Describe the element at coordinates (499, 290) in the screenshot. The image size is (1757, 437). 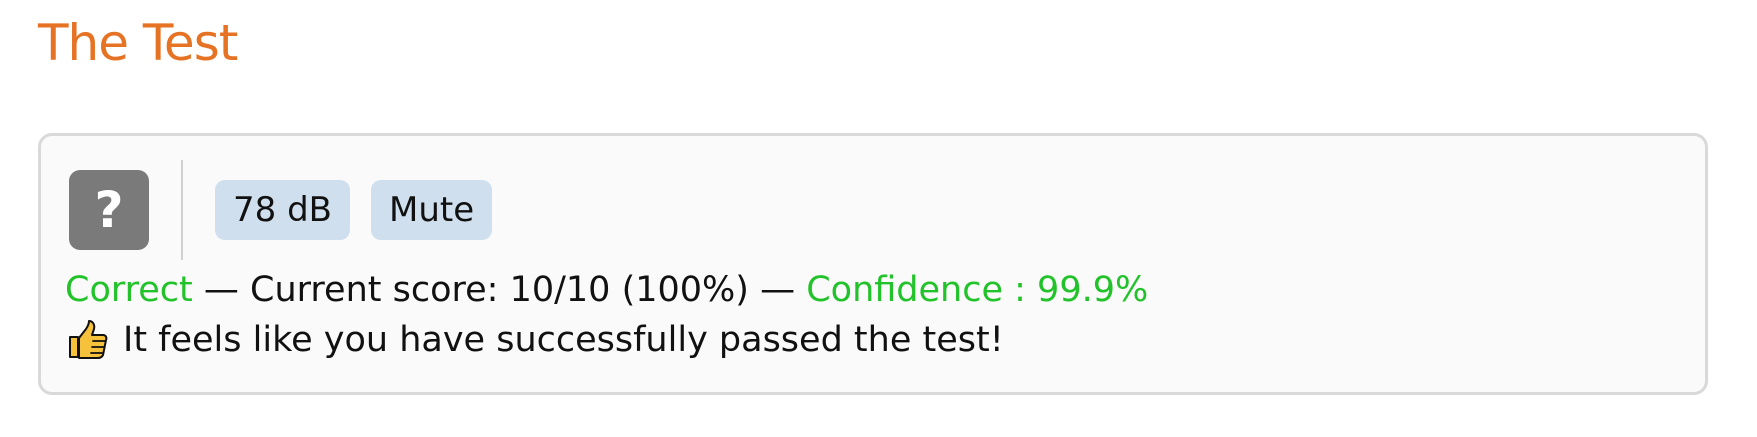
I see `current-score: Current score: 10/10 (100%)` at that location.